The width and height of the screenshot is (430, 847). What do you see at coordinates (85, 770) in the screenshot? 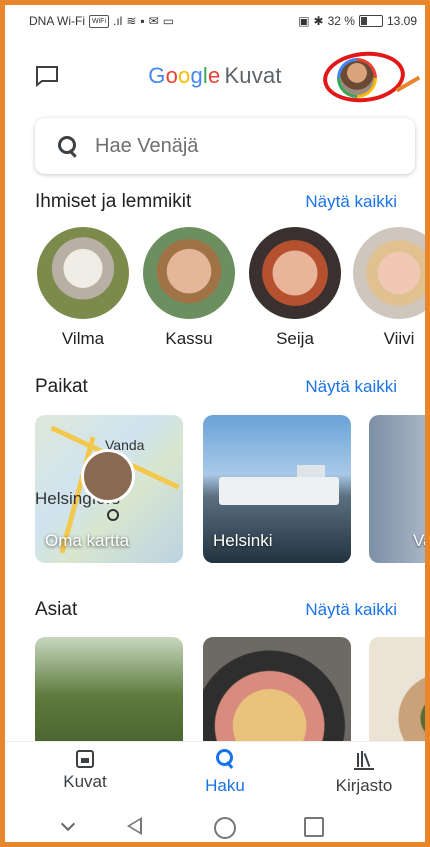
I see `nav-photos: Kuvat` at bounding box center [85, 770].